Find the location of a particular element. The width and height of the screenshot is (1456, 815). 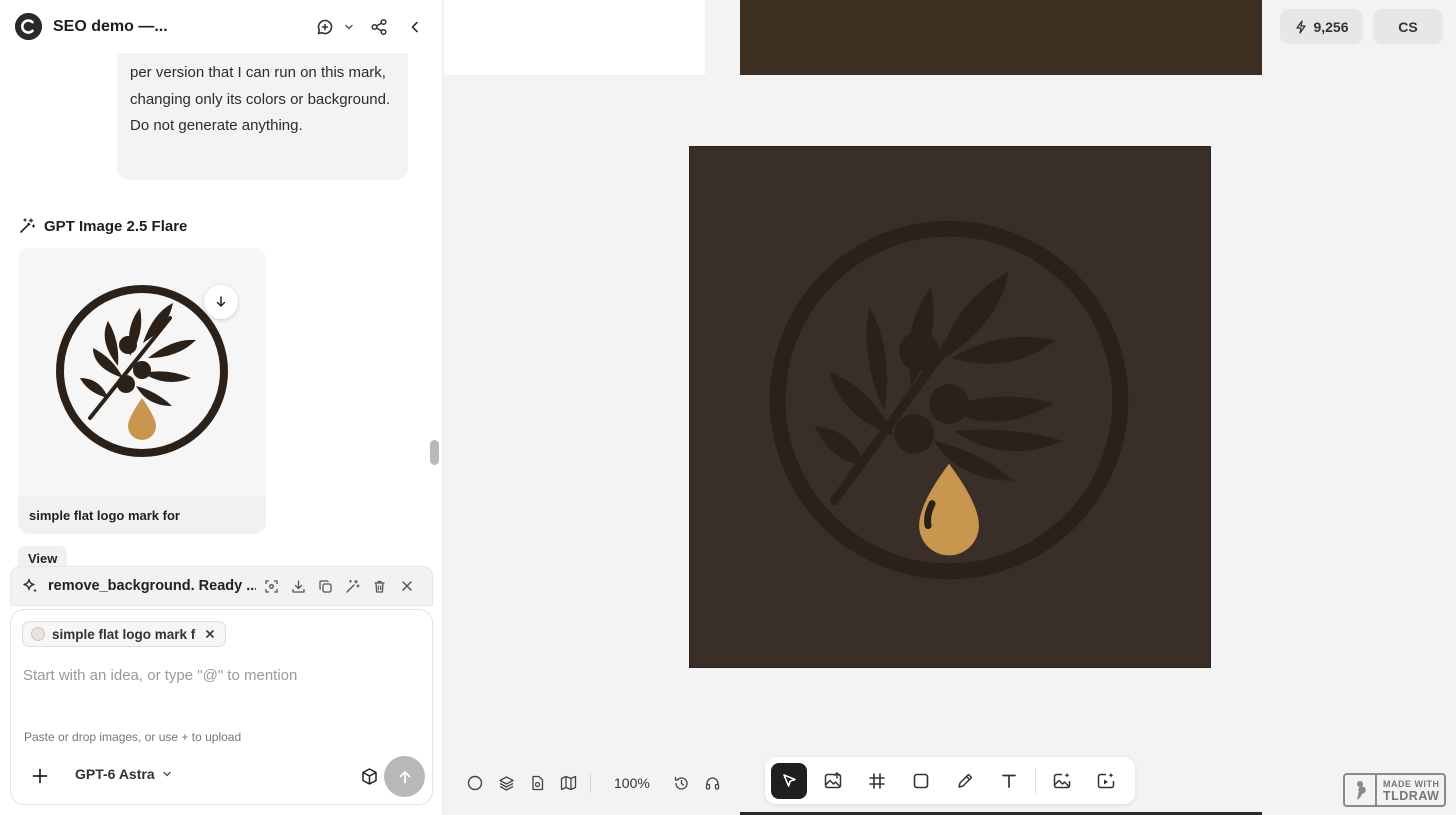

header-actions is located at coordinates (376, 27).